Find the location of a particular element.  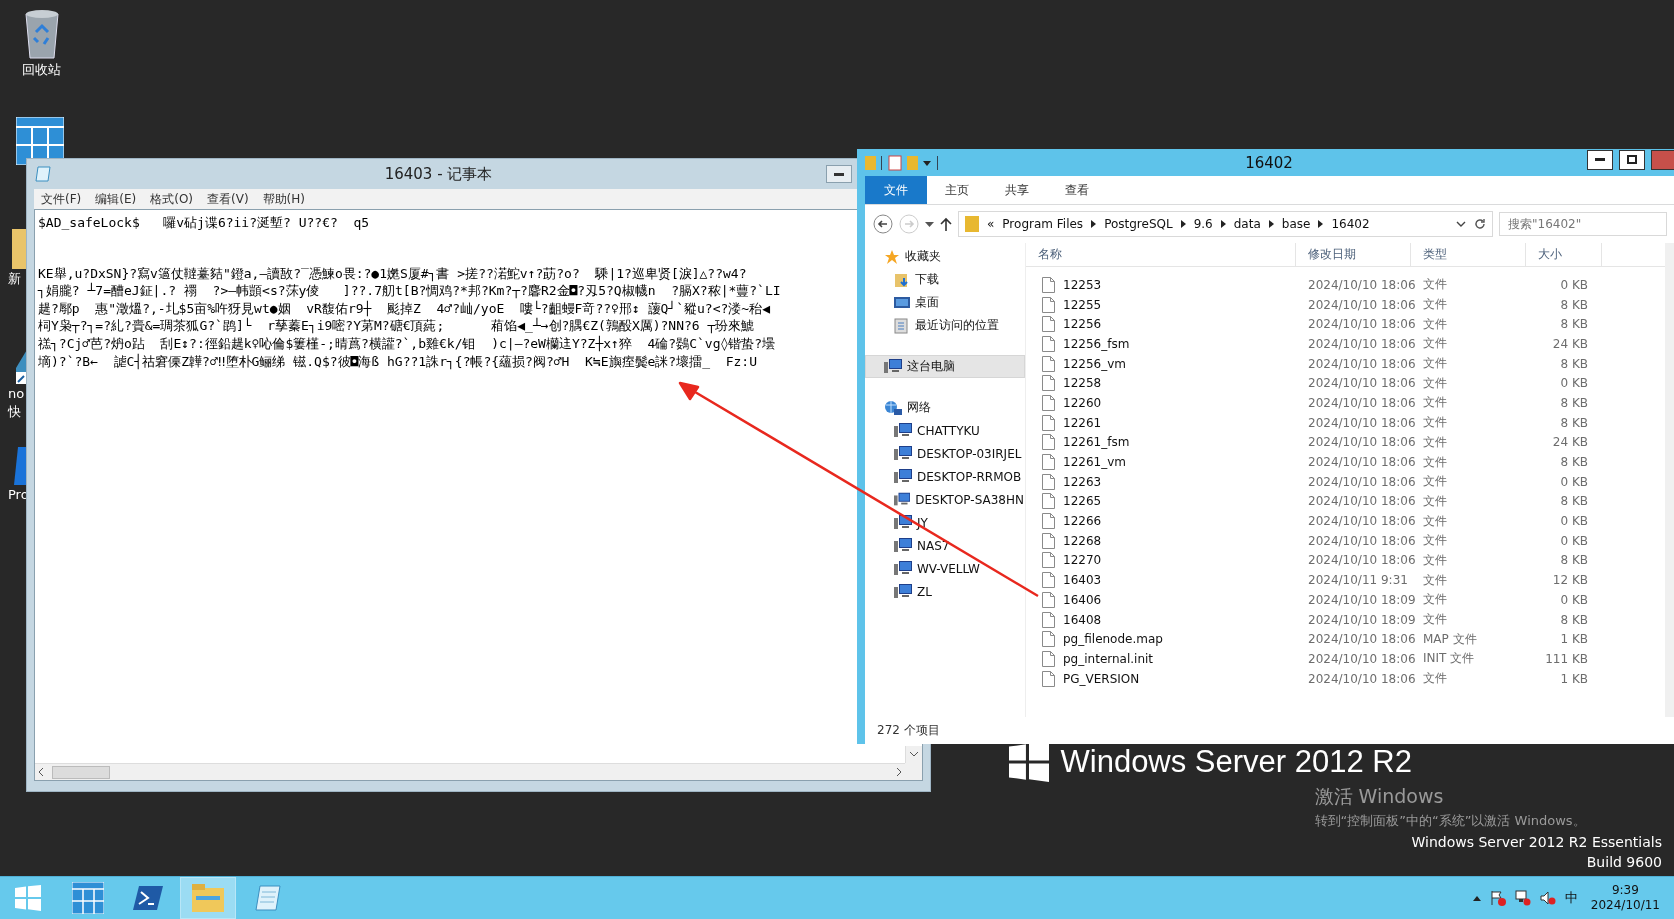

breadcrumb: 9.6 is located at coordinates (1203, 224).